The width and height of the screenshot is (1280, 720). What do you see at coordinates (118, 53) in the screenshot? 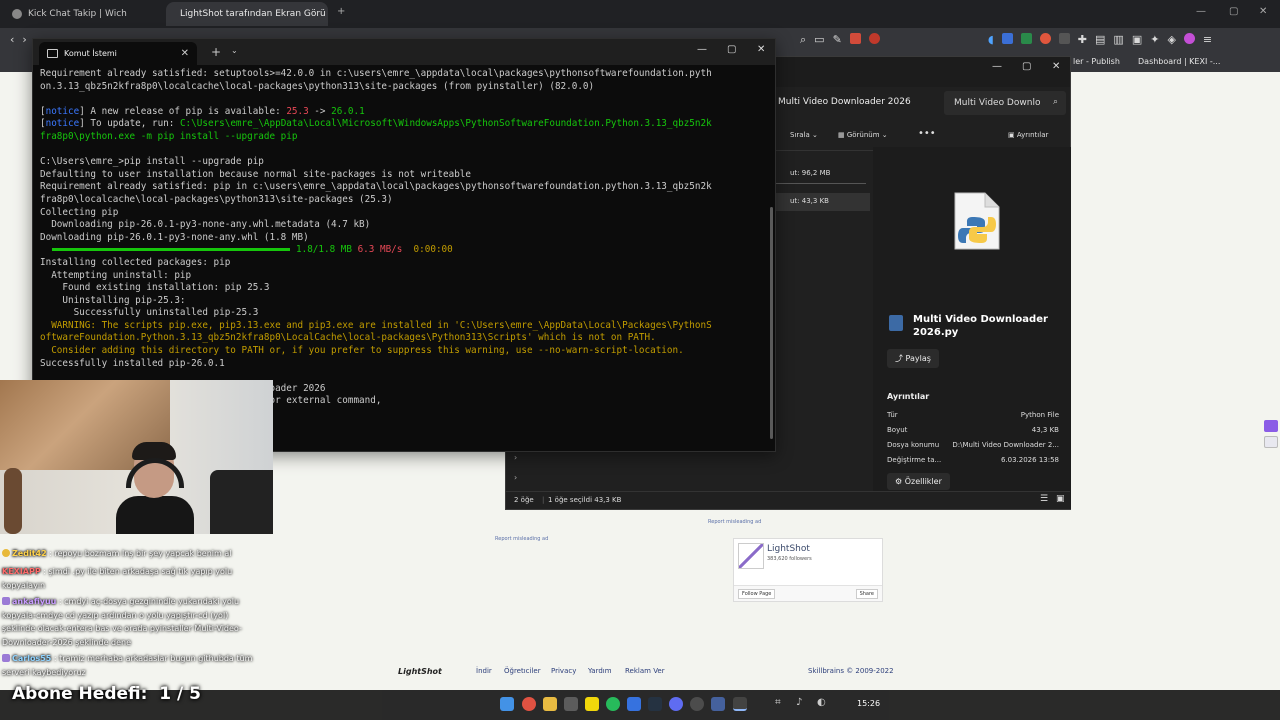
I see `terminal-tab: Komut İstemi ✕` at bounding box center [118, 53].